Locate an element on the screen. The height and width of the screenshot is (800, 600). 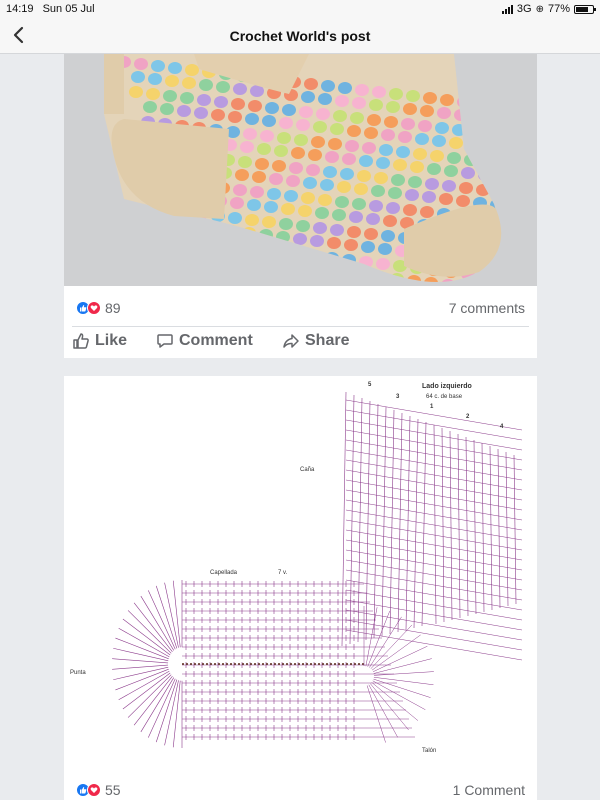
reaction-count: 89 is located at coordinates (113, 308).